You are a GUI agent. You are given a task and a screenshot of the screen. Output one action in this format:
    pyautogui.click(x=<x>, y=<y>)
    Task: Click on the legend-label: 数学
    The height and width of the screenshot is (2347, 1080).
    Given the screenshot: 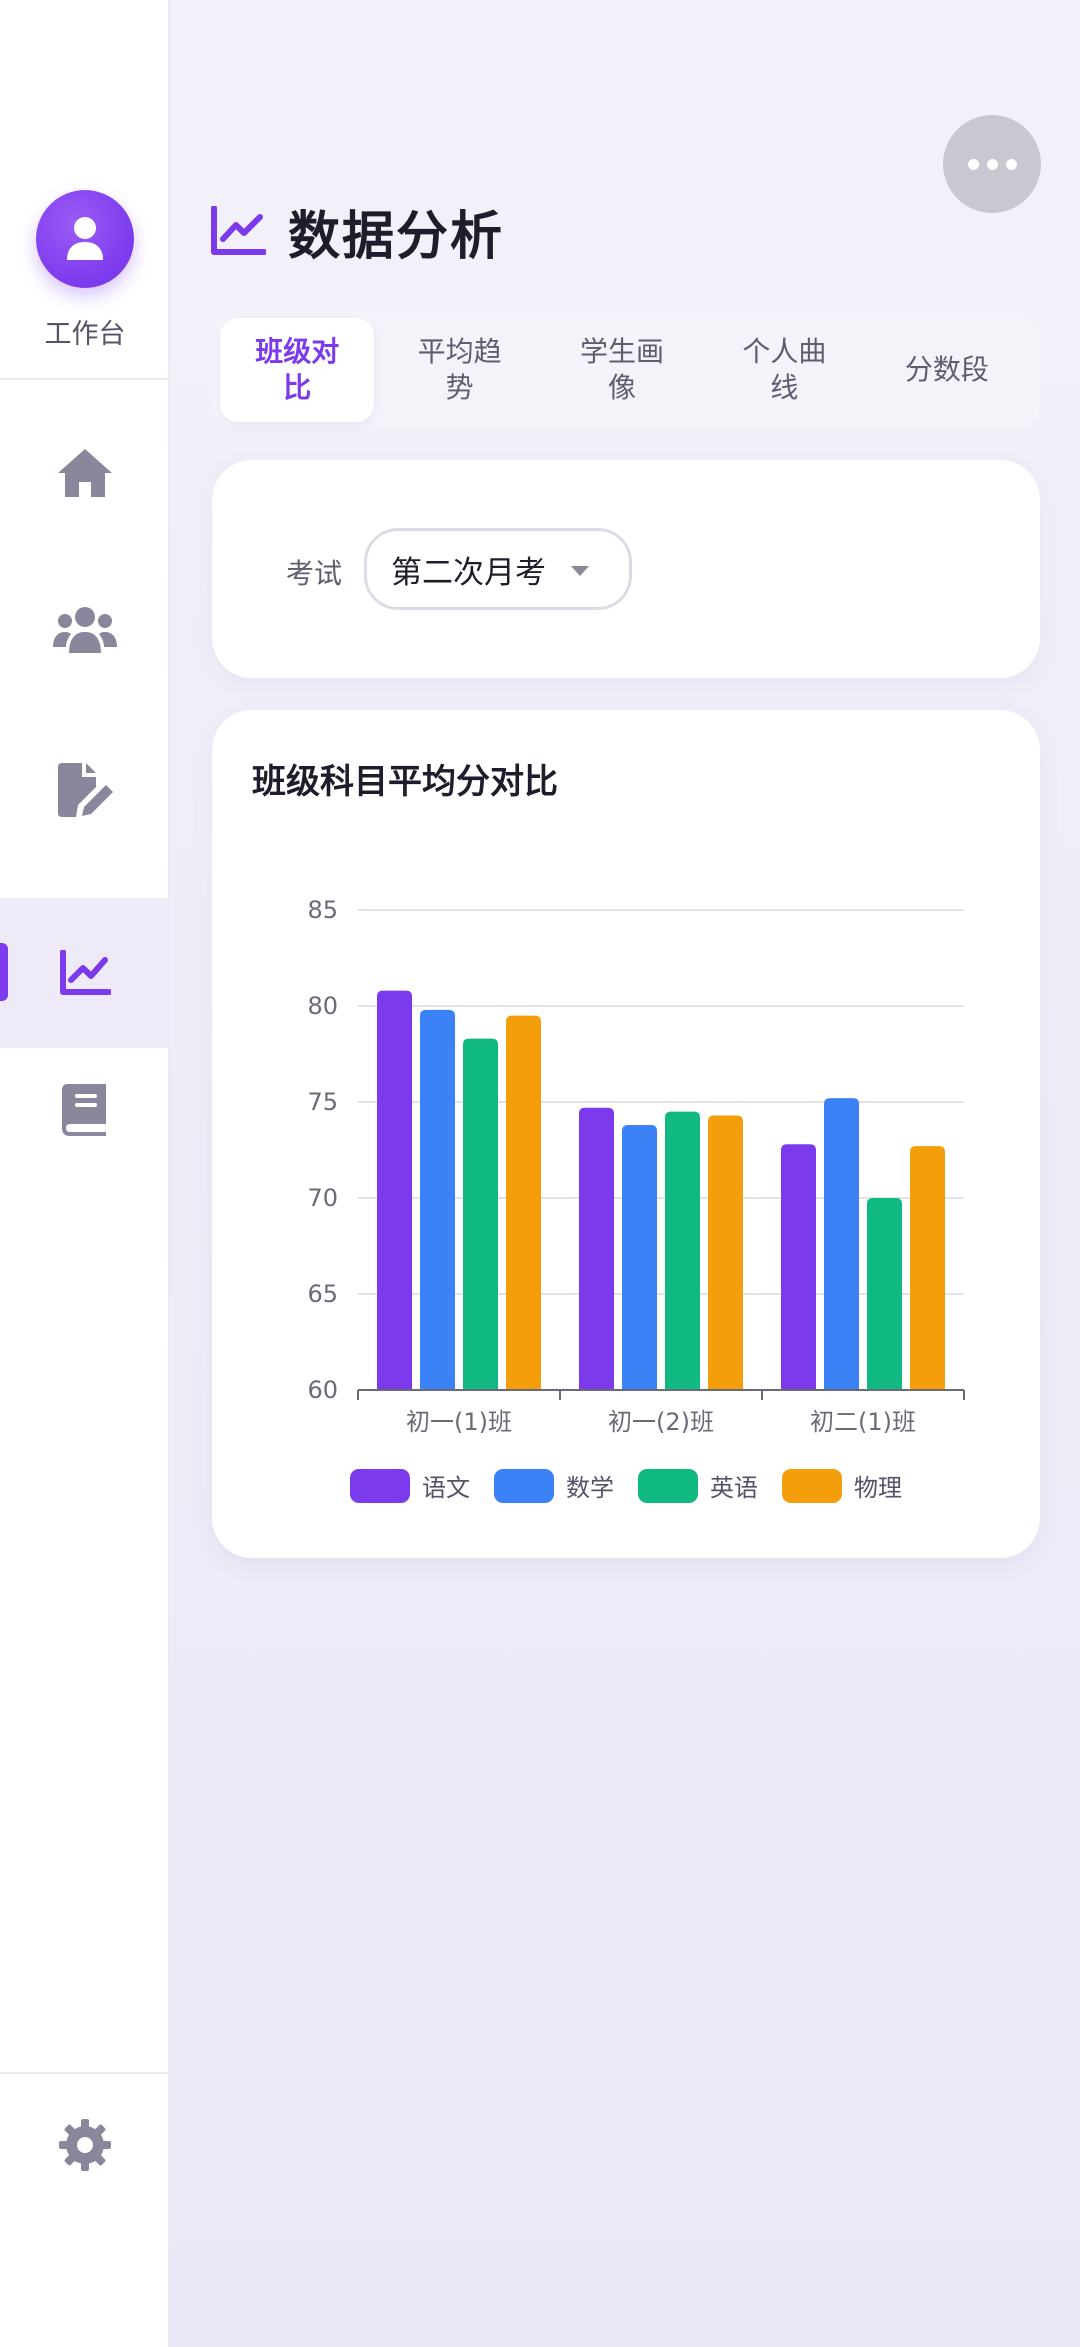 What is the action you would take?
    pyautogui.click(x=590, y=1488)
    